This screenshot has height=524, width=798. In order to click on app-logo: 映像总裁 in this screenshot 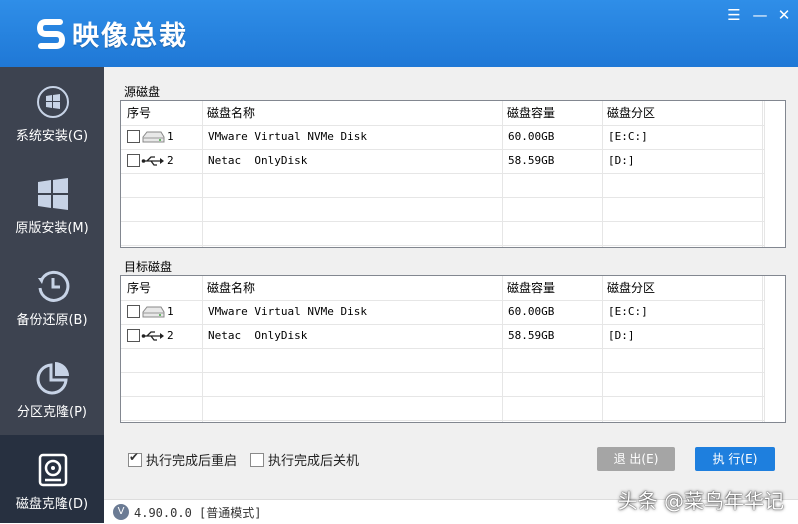, I will do `click(112, 33)`.